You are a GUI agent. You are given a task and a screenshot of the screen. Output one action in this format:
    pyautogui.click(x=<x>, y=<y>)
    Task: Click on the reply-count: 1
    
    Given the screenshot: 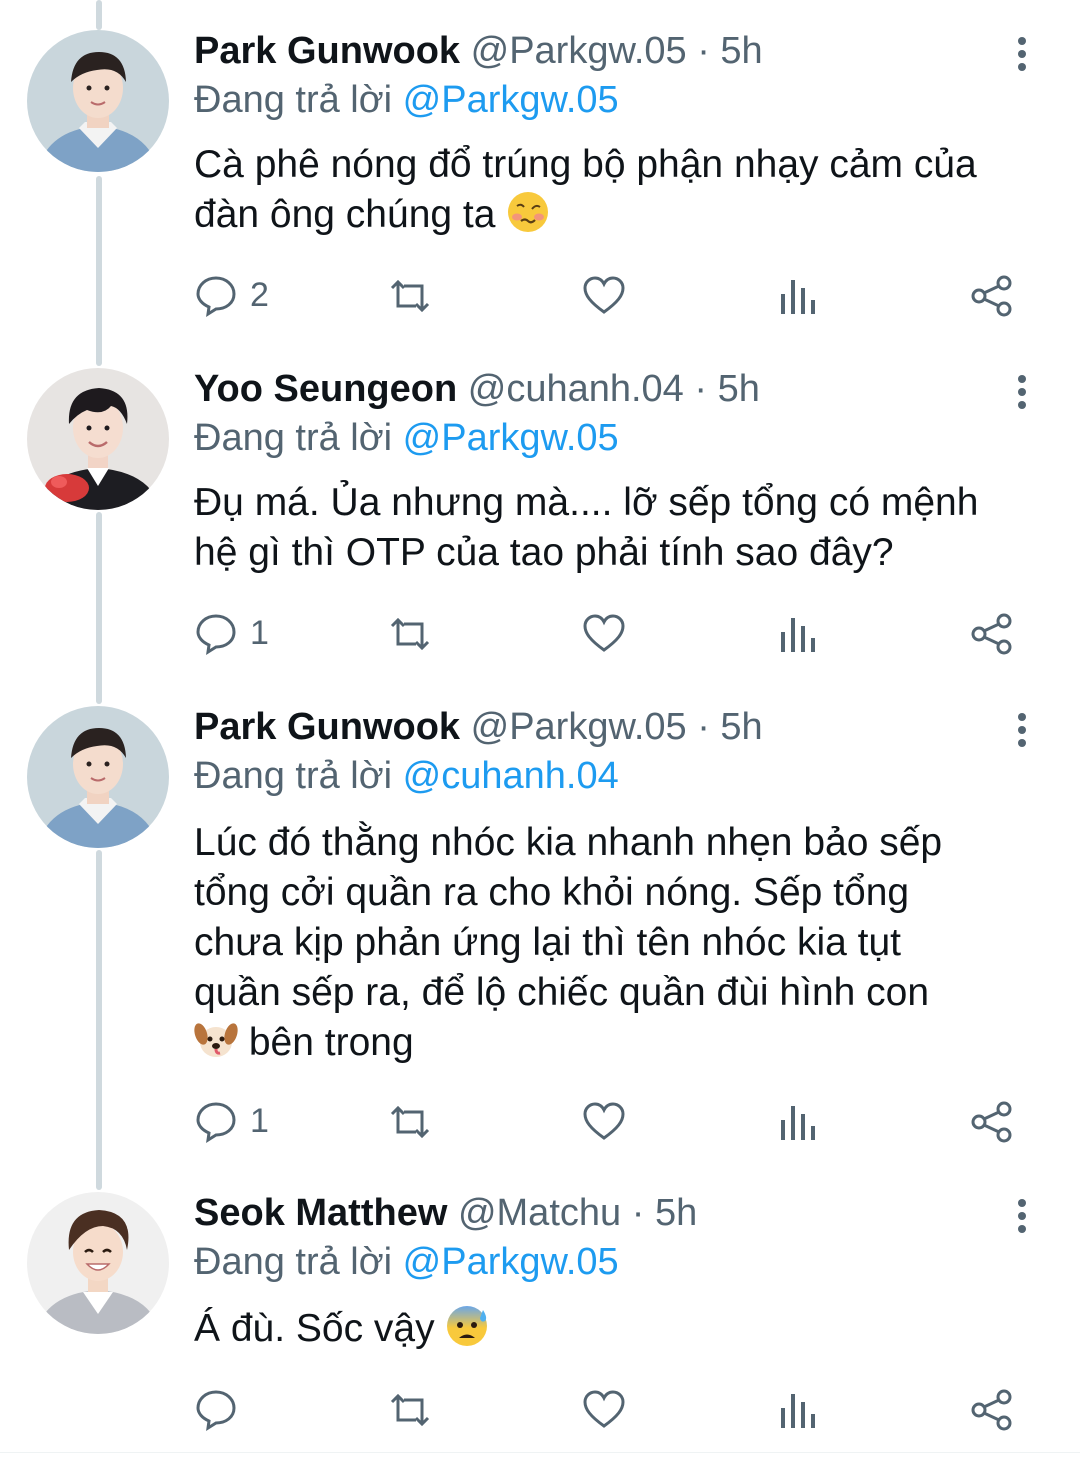 What is the action you would take?
    pyautogui.click(x=259, y=1121)
    